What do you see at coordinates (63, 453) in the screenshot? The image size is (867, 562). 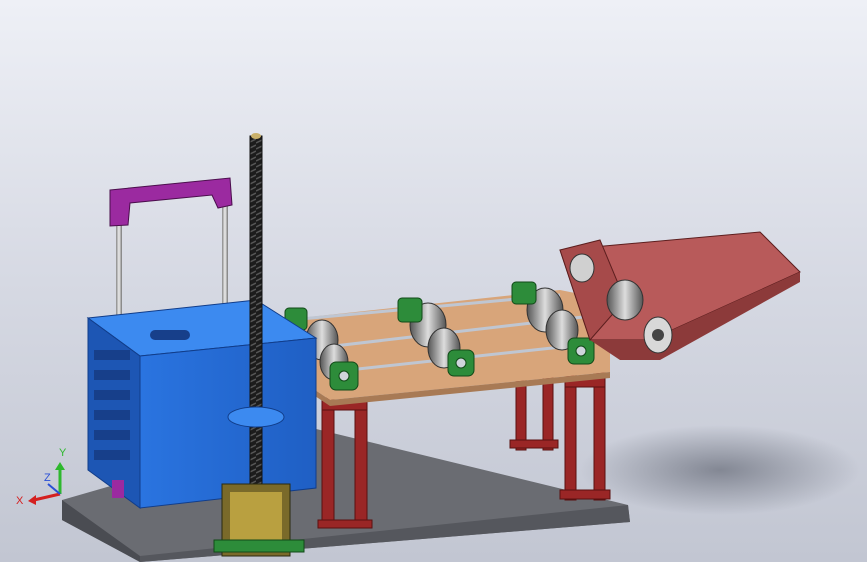 I see `y-axis-label: Y` at bounding box center [63, 453].